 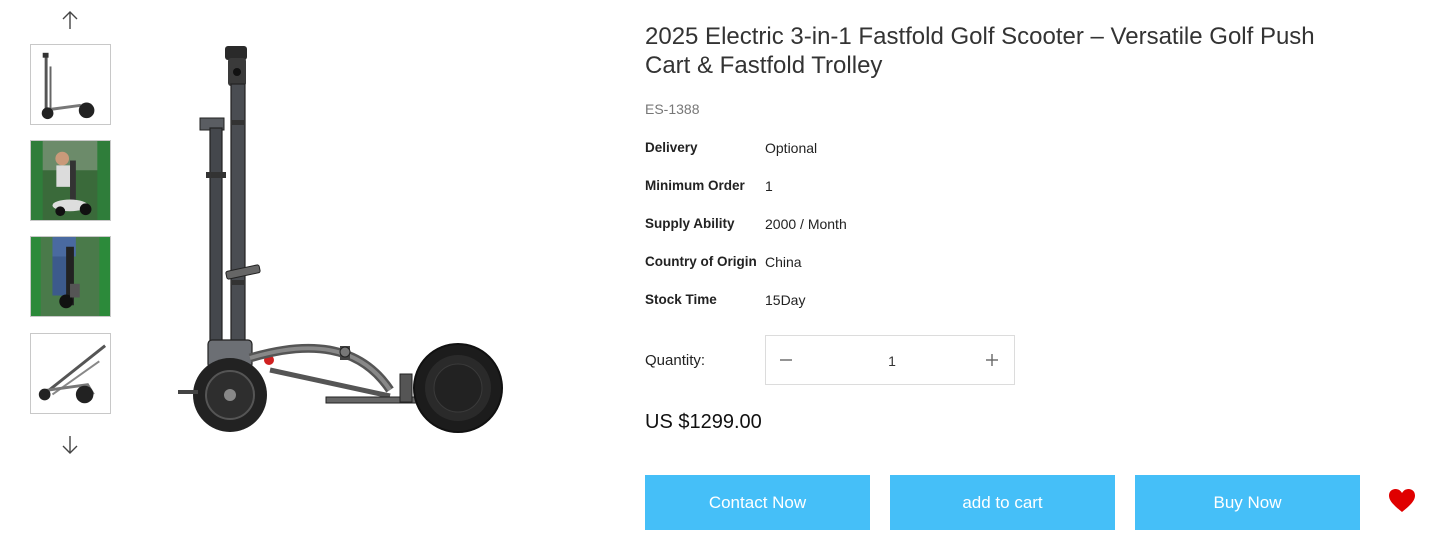 I want to click on quantity-label: Quantity:, so click(x=675, y=360).